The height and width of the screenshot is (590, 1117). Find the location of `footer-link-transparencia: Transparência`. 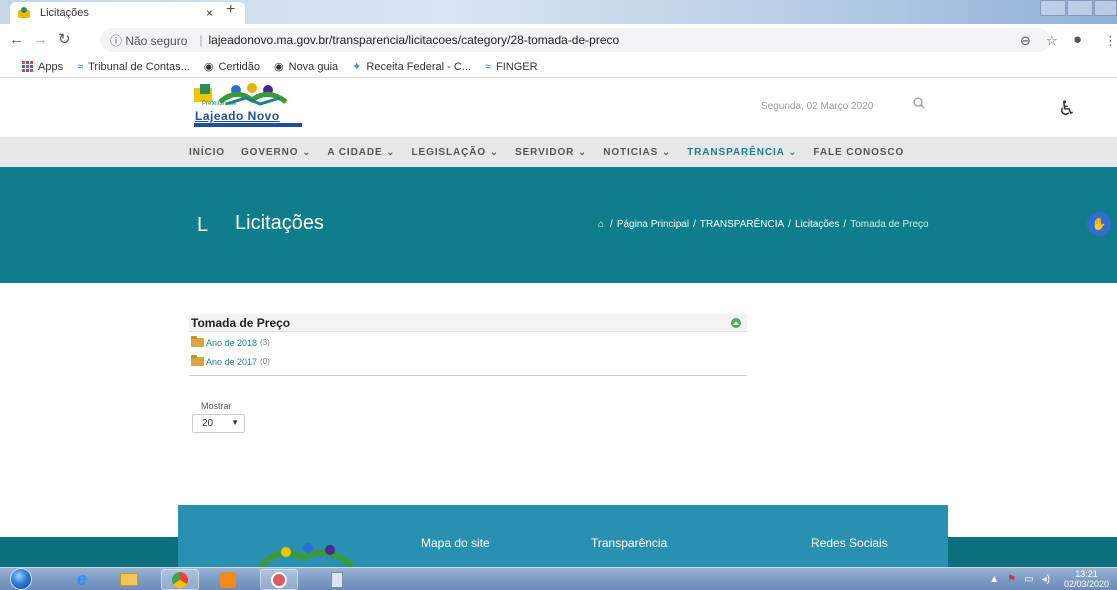

footer-link-transparencia: Transparência is located at coordinates (629, 543).